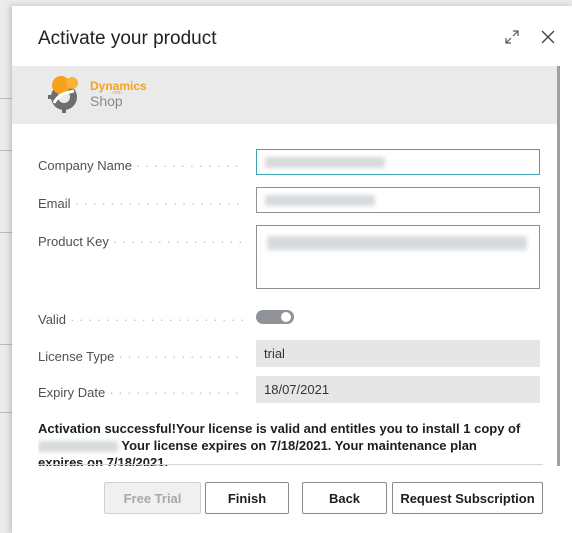 This screenshot has width=572, height=533. What do you see at coordinates (140, 165) in the screenshot?
I see `company-name-label: Company Name` at bounding box center [140, 165].